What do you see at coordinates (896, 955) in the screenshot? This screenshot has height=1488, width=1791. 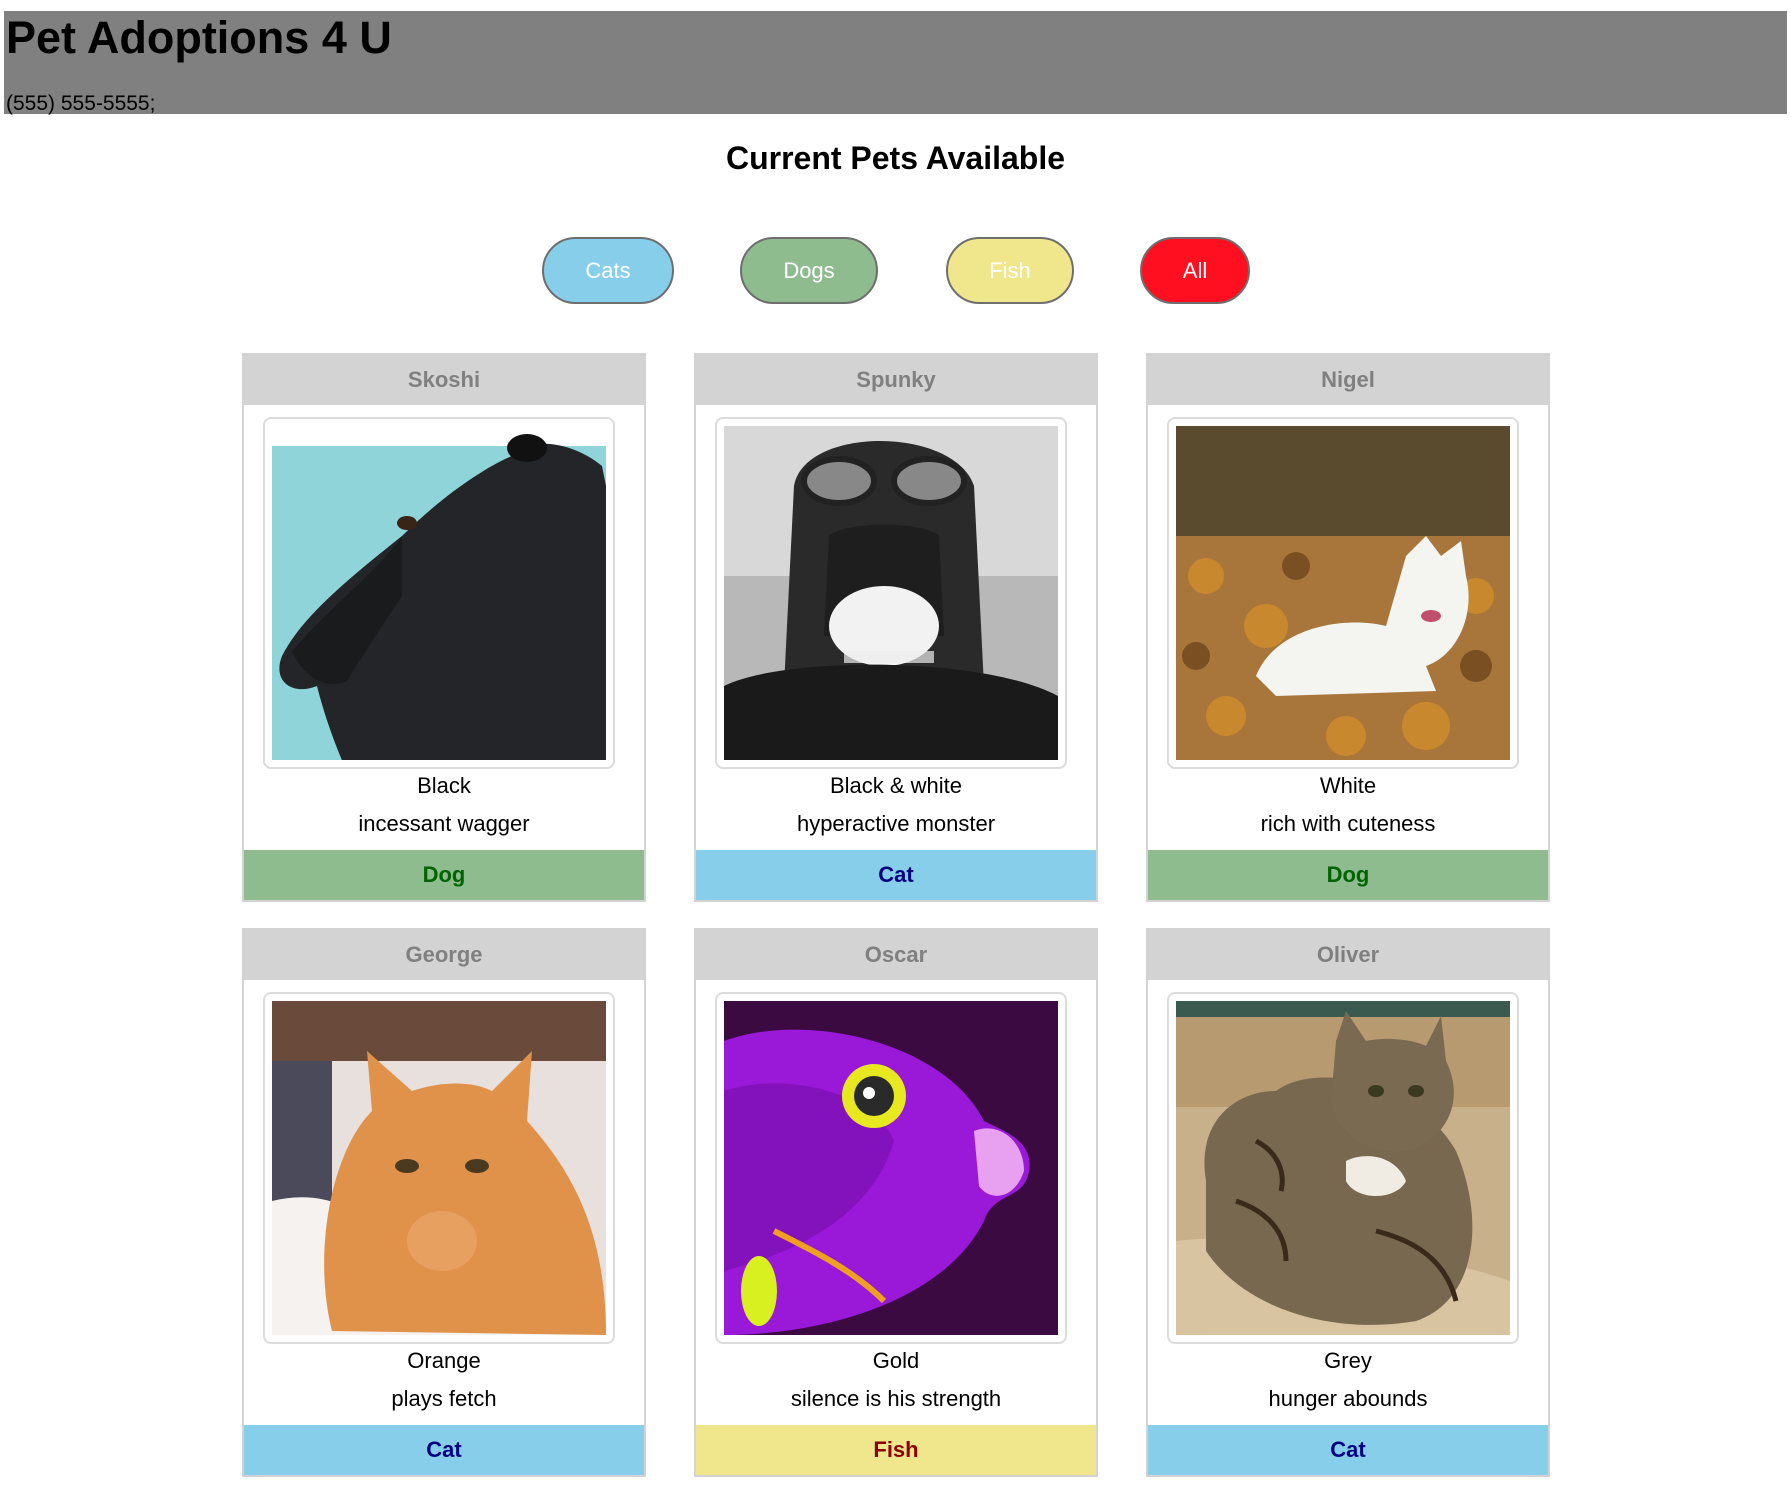 I see `pet-name: Oscar` at bounding box center [896, 955].